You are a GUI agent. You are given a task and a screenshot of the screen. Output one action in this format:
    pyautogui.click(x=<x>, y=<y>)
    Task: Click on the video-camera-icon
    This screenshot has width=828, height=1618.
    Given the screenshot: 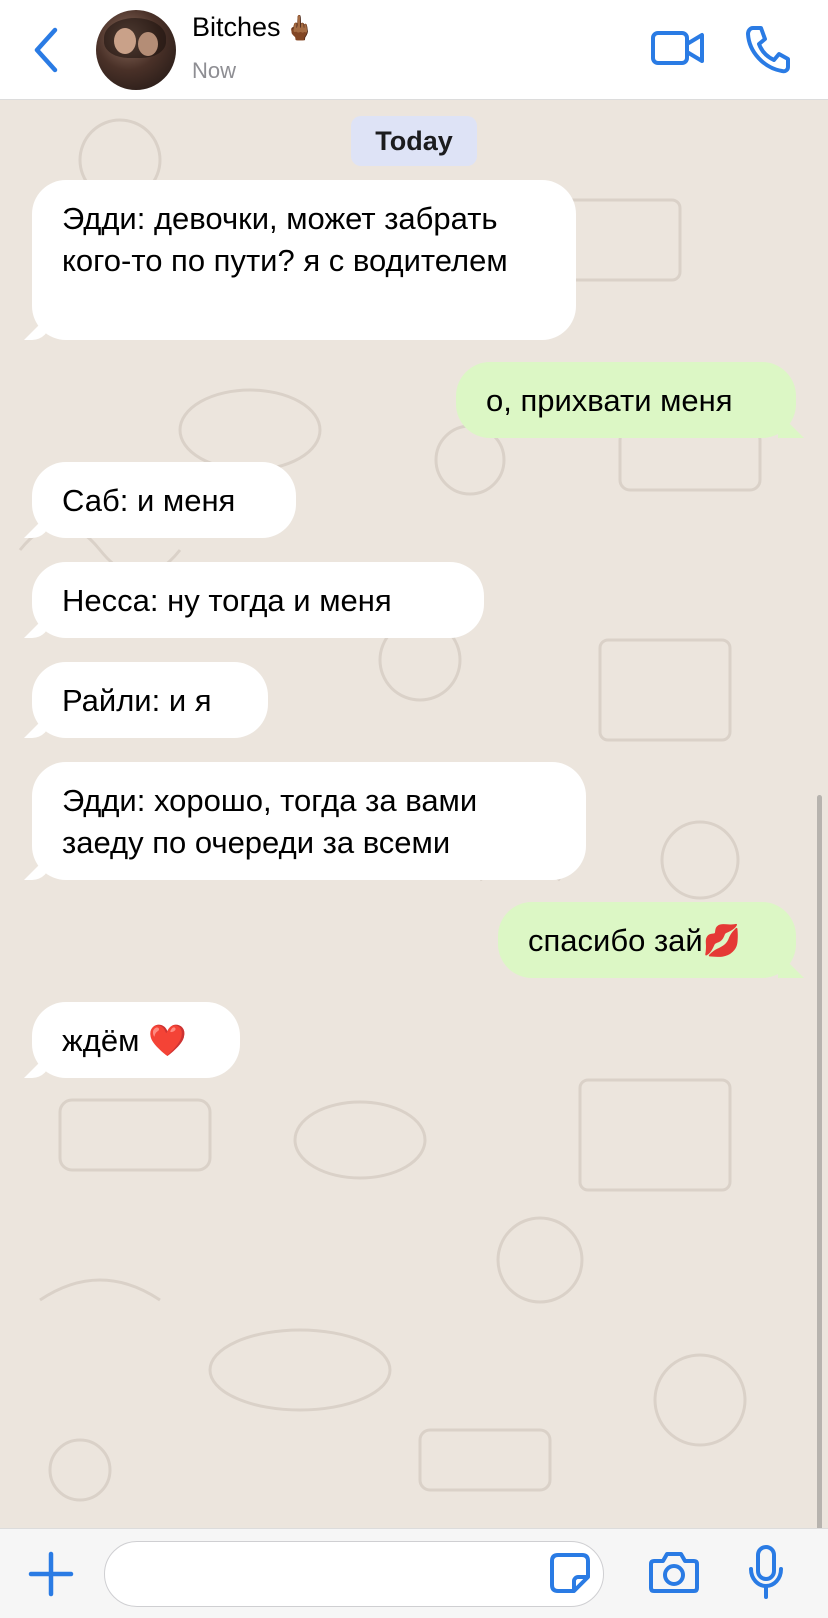 What is the action you would take?
    pyautogui.click(x=677, y=48)
    